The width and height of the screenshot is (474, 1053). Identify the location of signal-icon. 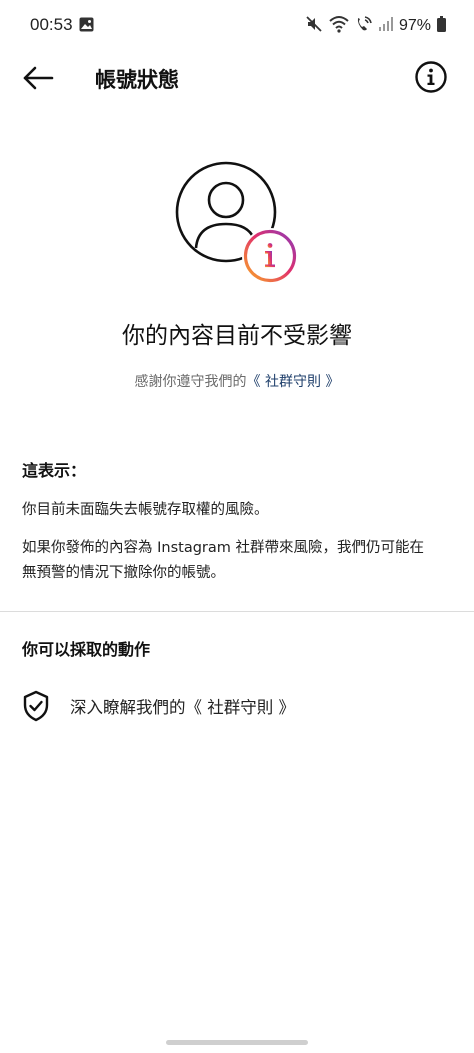
(385, 26).